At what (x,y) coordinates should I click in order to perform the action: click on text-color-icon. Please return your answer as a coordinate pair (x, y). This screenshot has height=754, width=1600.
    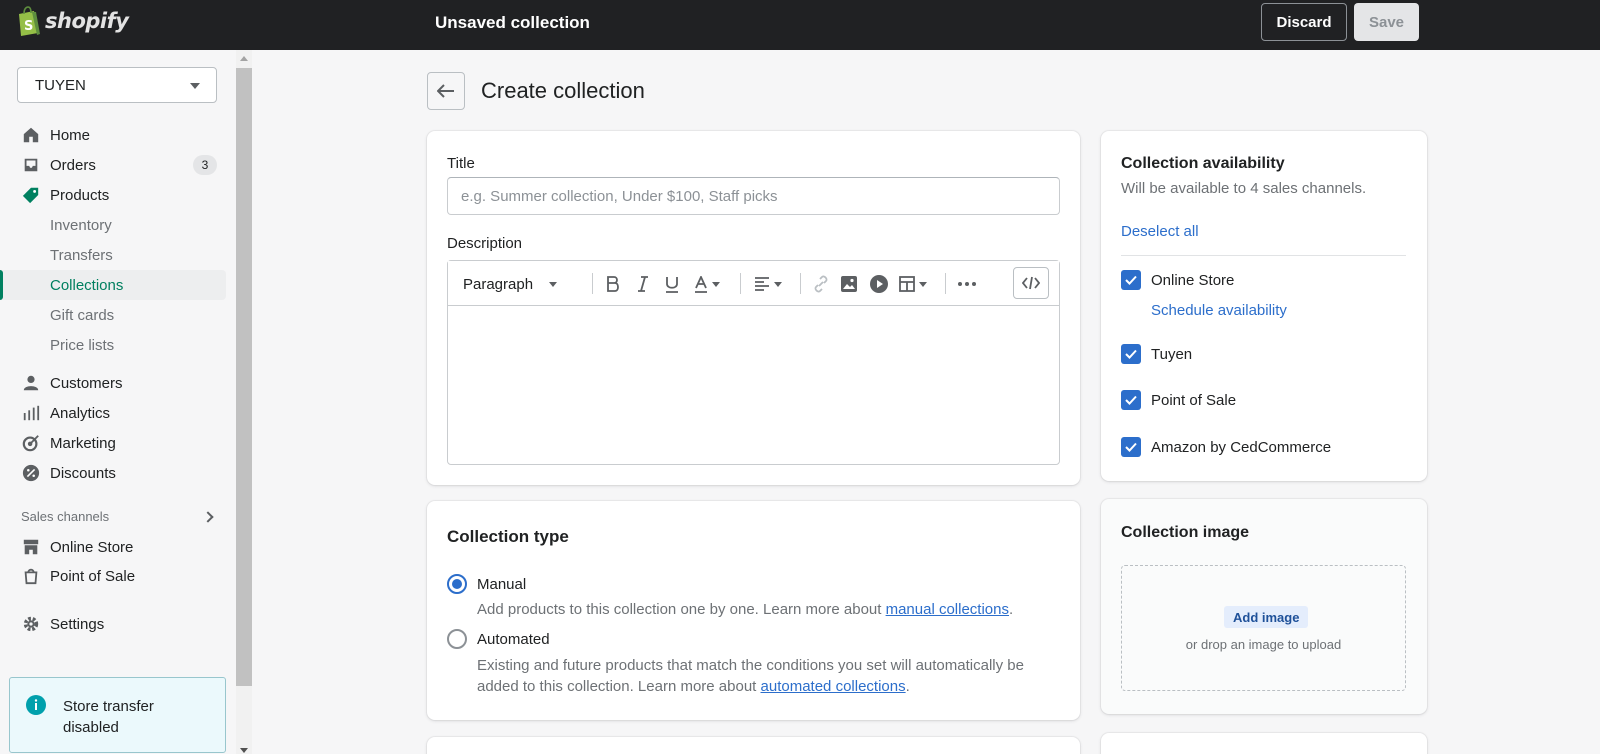
    Looking at the image, I should click on (701, 284).